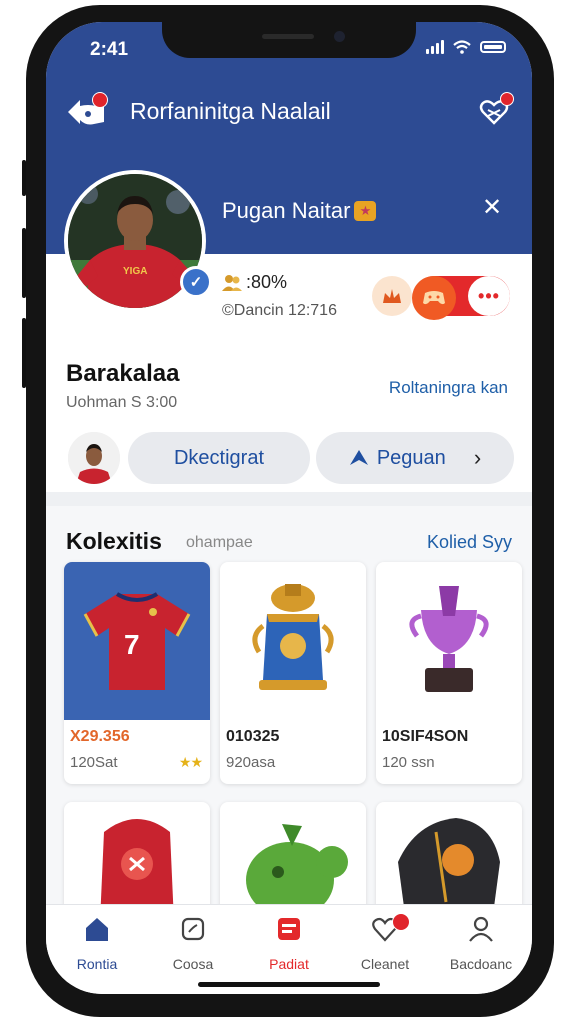 This screenshot has width=576, height=1024. What do you see at coordinates (469, 542) in the screenshot?
I see `collection-link: Kolied Syy` at bounding box center [469, 542].